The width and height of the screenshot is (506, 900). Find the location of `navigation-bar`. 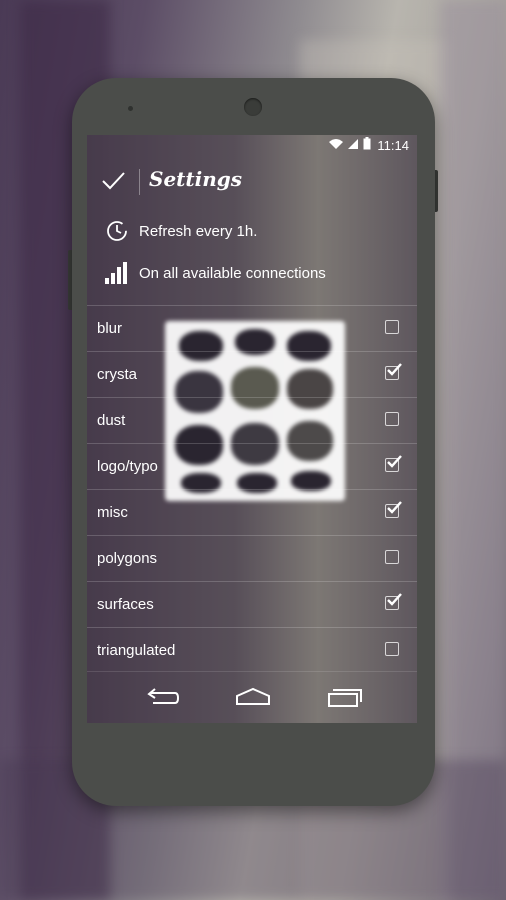

navigation-bar is located at coordinates (252, 697).